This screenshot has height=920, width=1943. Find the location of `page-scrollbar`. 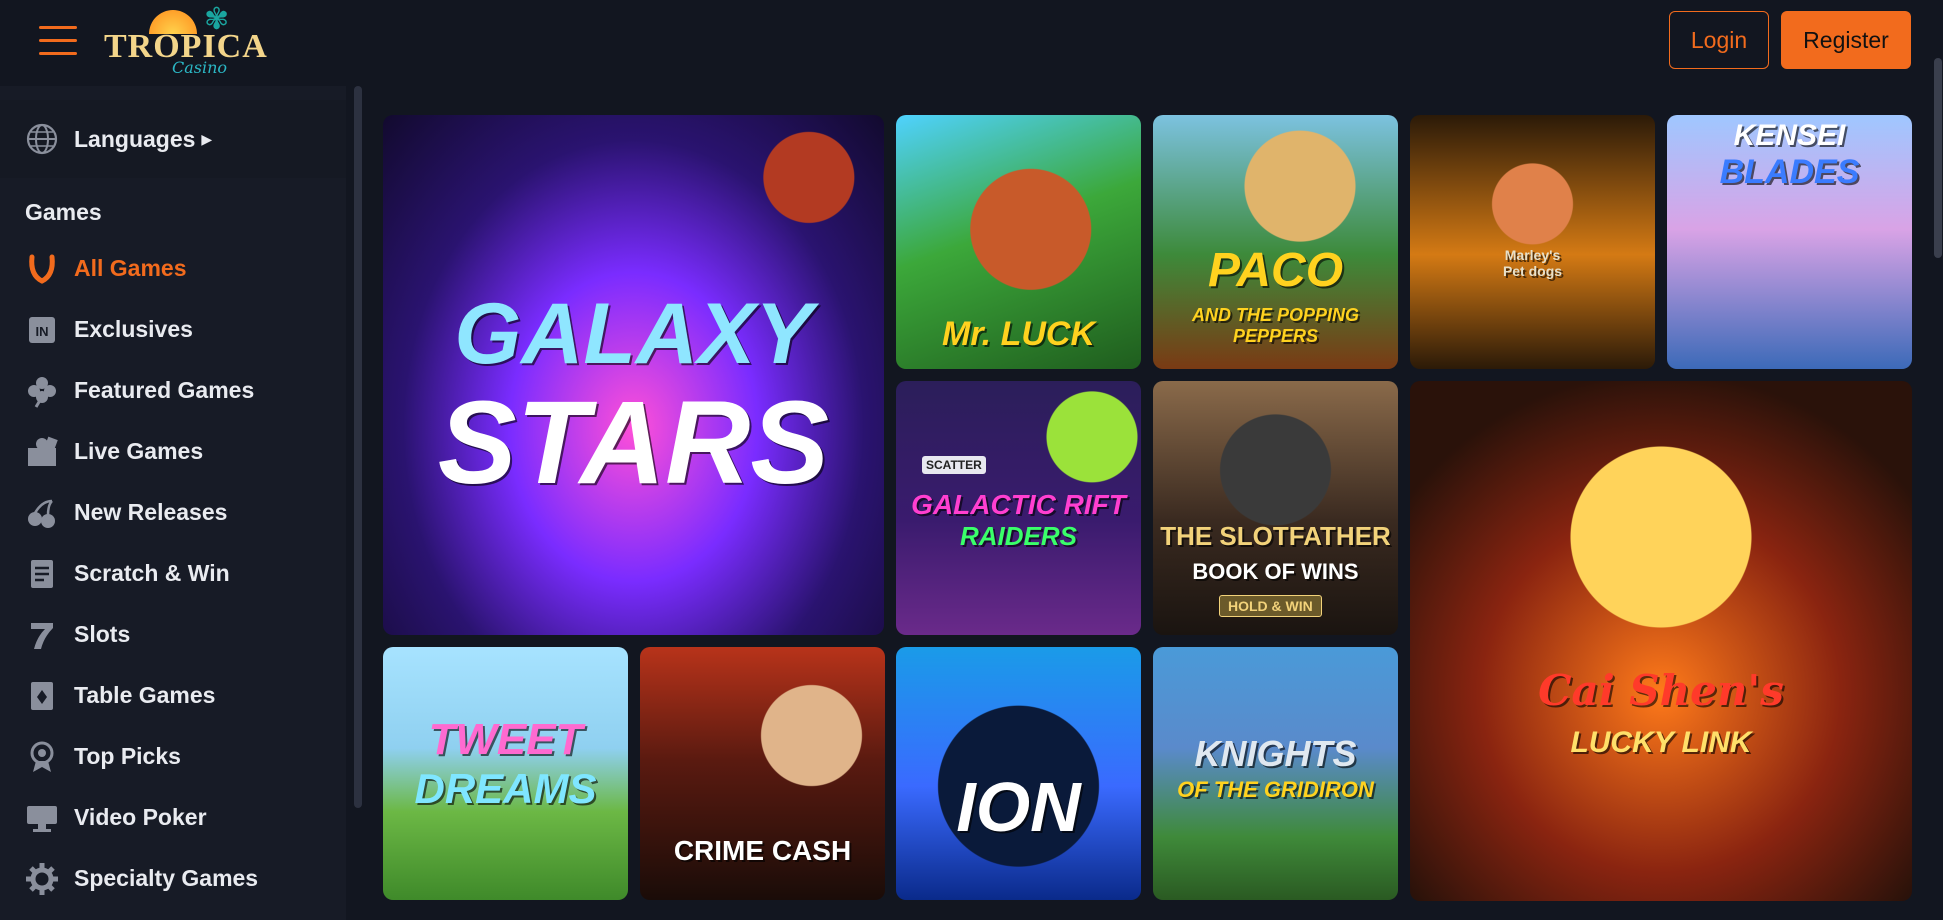

page-scrollbar is located at coordinates (1938, 158).